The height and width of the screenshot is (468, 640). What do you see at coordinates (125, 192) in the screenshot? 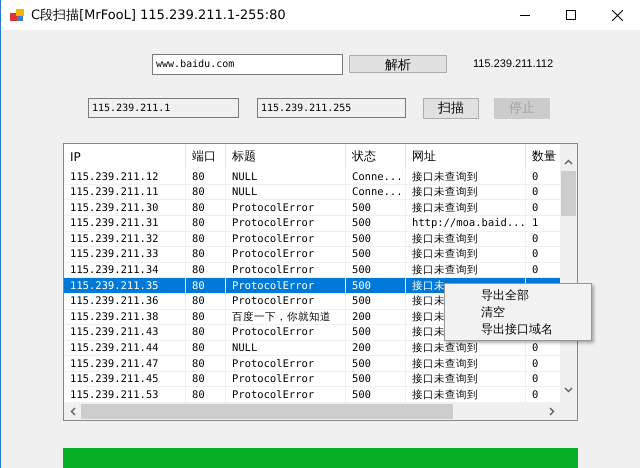
I see `table-cell: 115.239.211.11` at bounding box center [125, 192].